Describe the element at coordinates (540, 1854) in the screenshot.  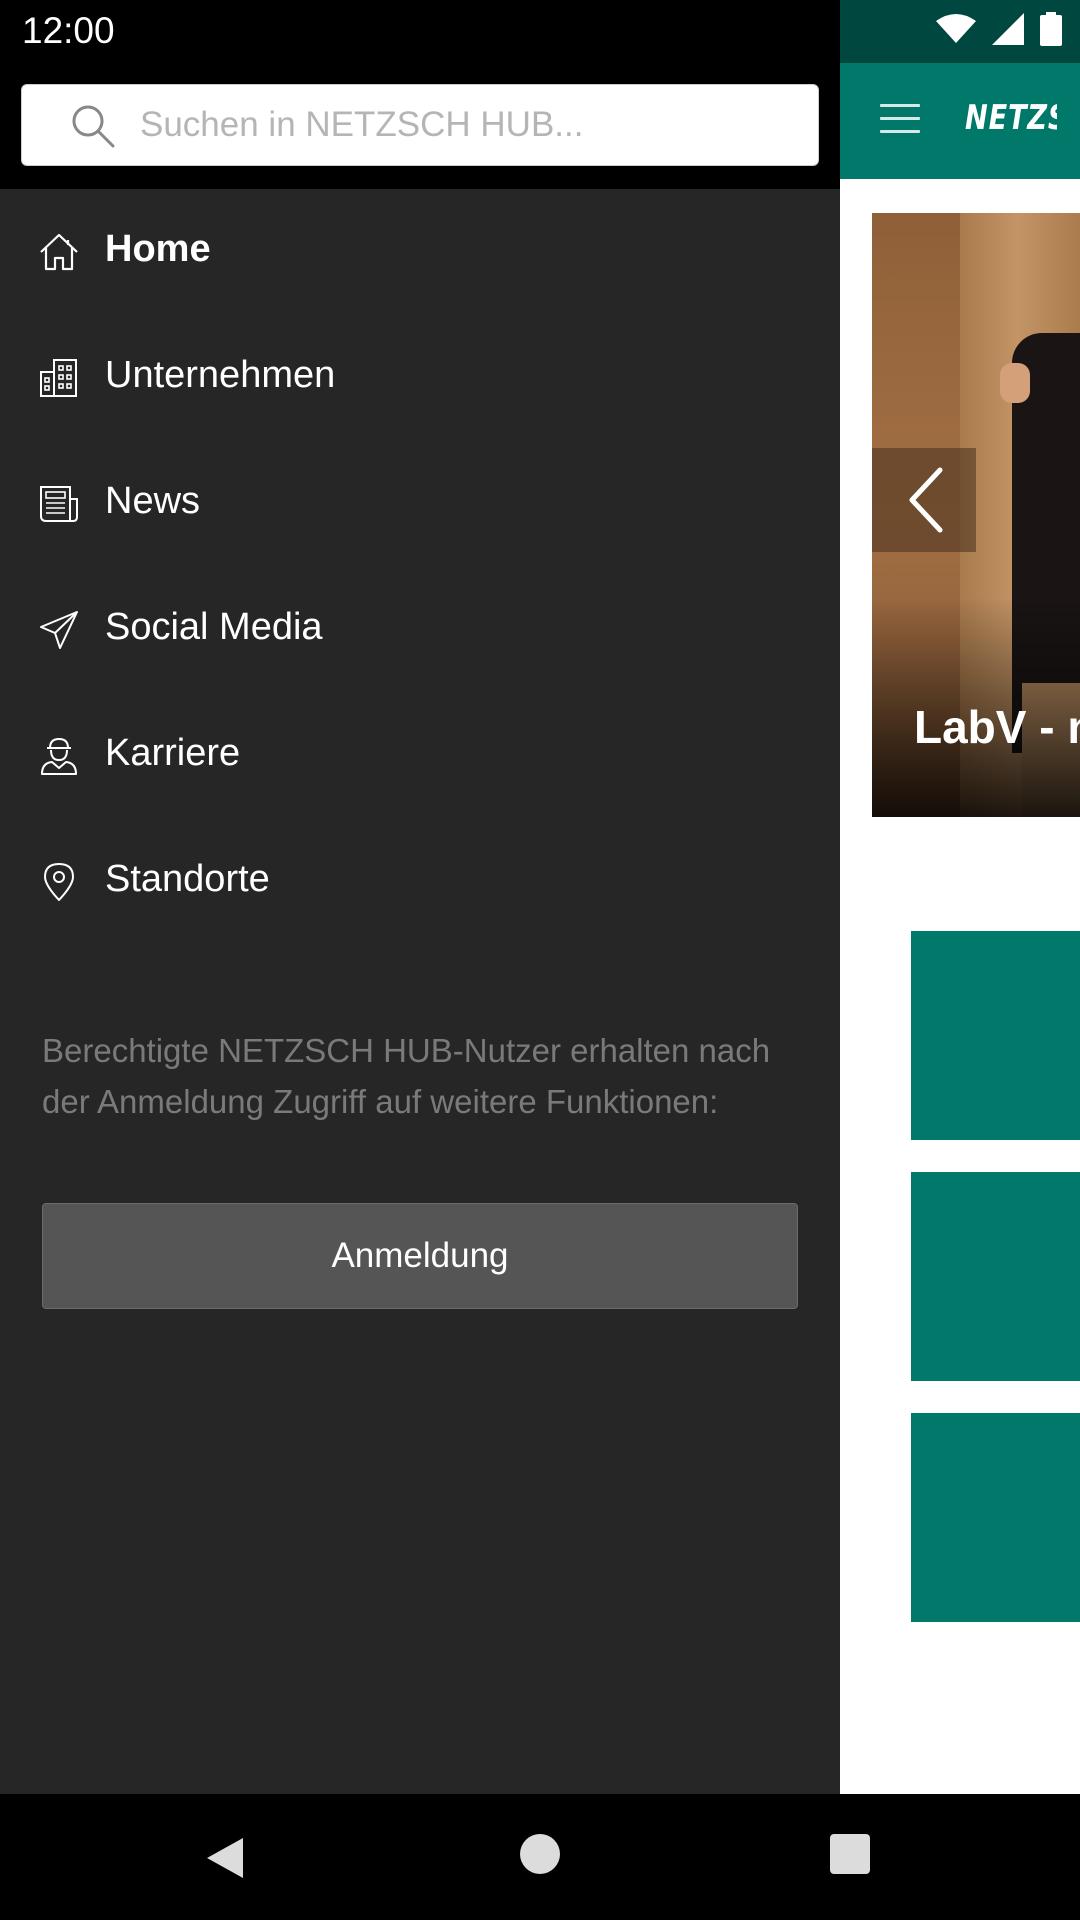
I see `home-button-icon` at that location.